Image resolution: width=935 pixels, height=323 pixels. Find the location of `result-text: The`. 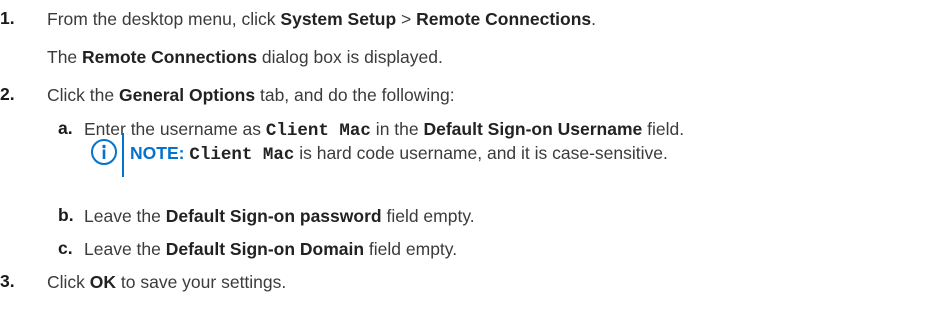

result-text: The is located at coordinates (65, 57).